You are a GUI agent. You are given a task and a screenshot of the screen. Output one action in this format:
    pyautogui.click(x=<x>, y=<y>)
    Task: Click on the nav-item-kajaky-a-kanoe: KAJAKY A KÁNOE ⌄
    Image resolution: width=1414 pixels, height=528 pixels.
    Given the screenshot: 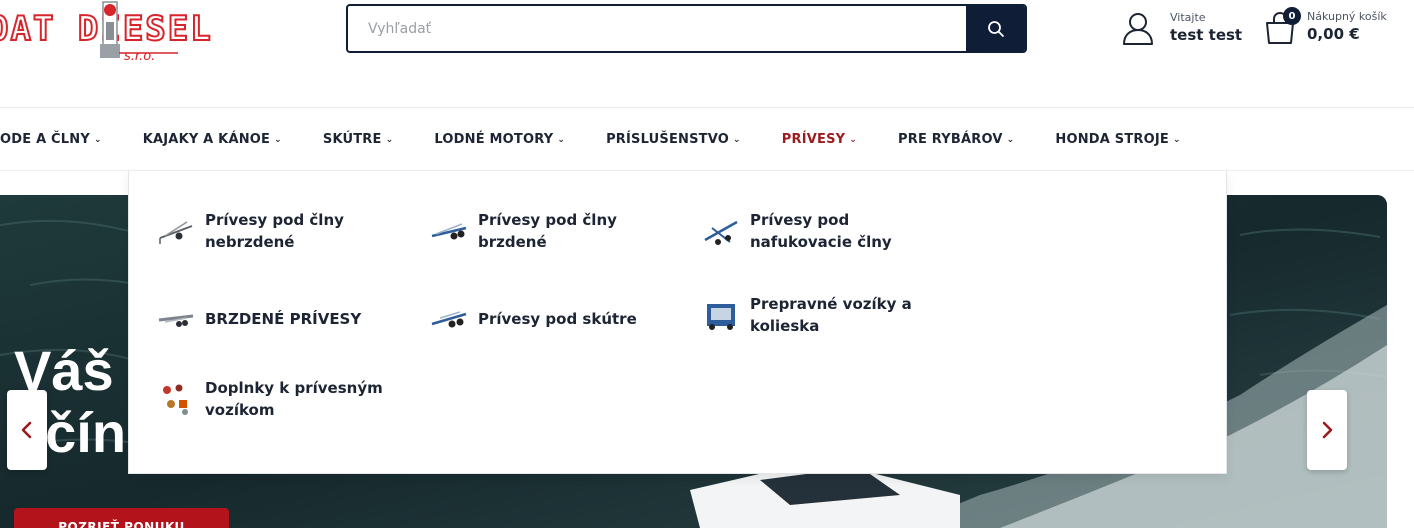 What is the action you would take?
    pyautogui.click(x=212, y=139)
    